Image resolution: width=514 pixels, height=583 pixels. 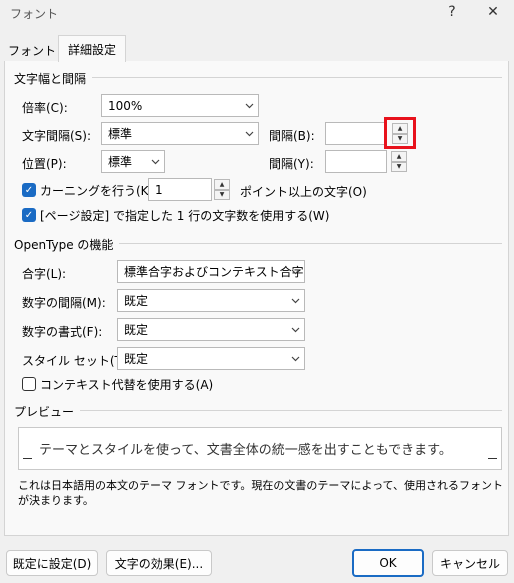 What do you see at coordinates (99, 191) in the screenshot?
I see `kerning-label: カーニングを行う(K):` at bounding box center [99, 191].